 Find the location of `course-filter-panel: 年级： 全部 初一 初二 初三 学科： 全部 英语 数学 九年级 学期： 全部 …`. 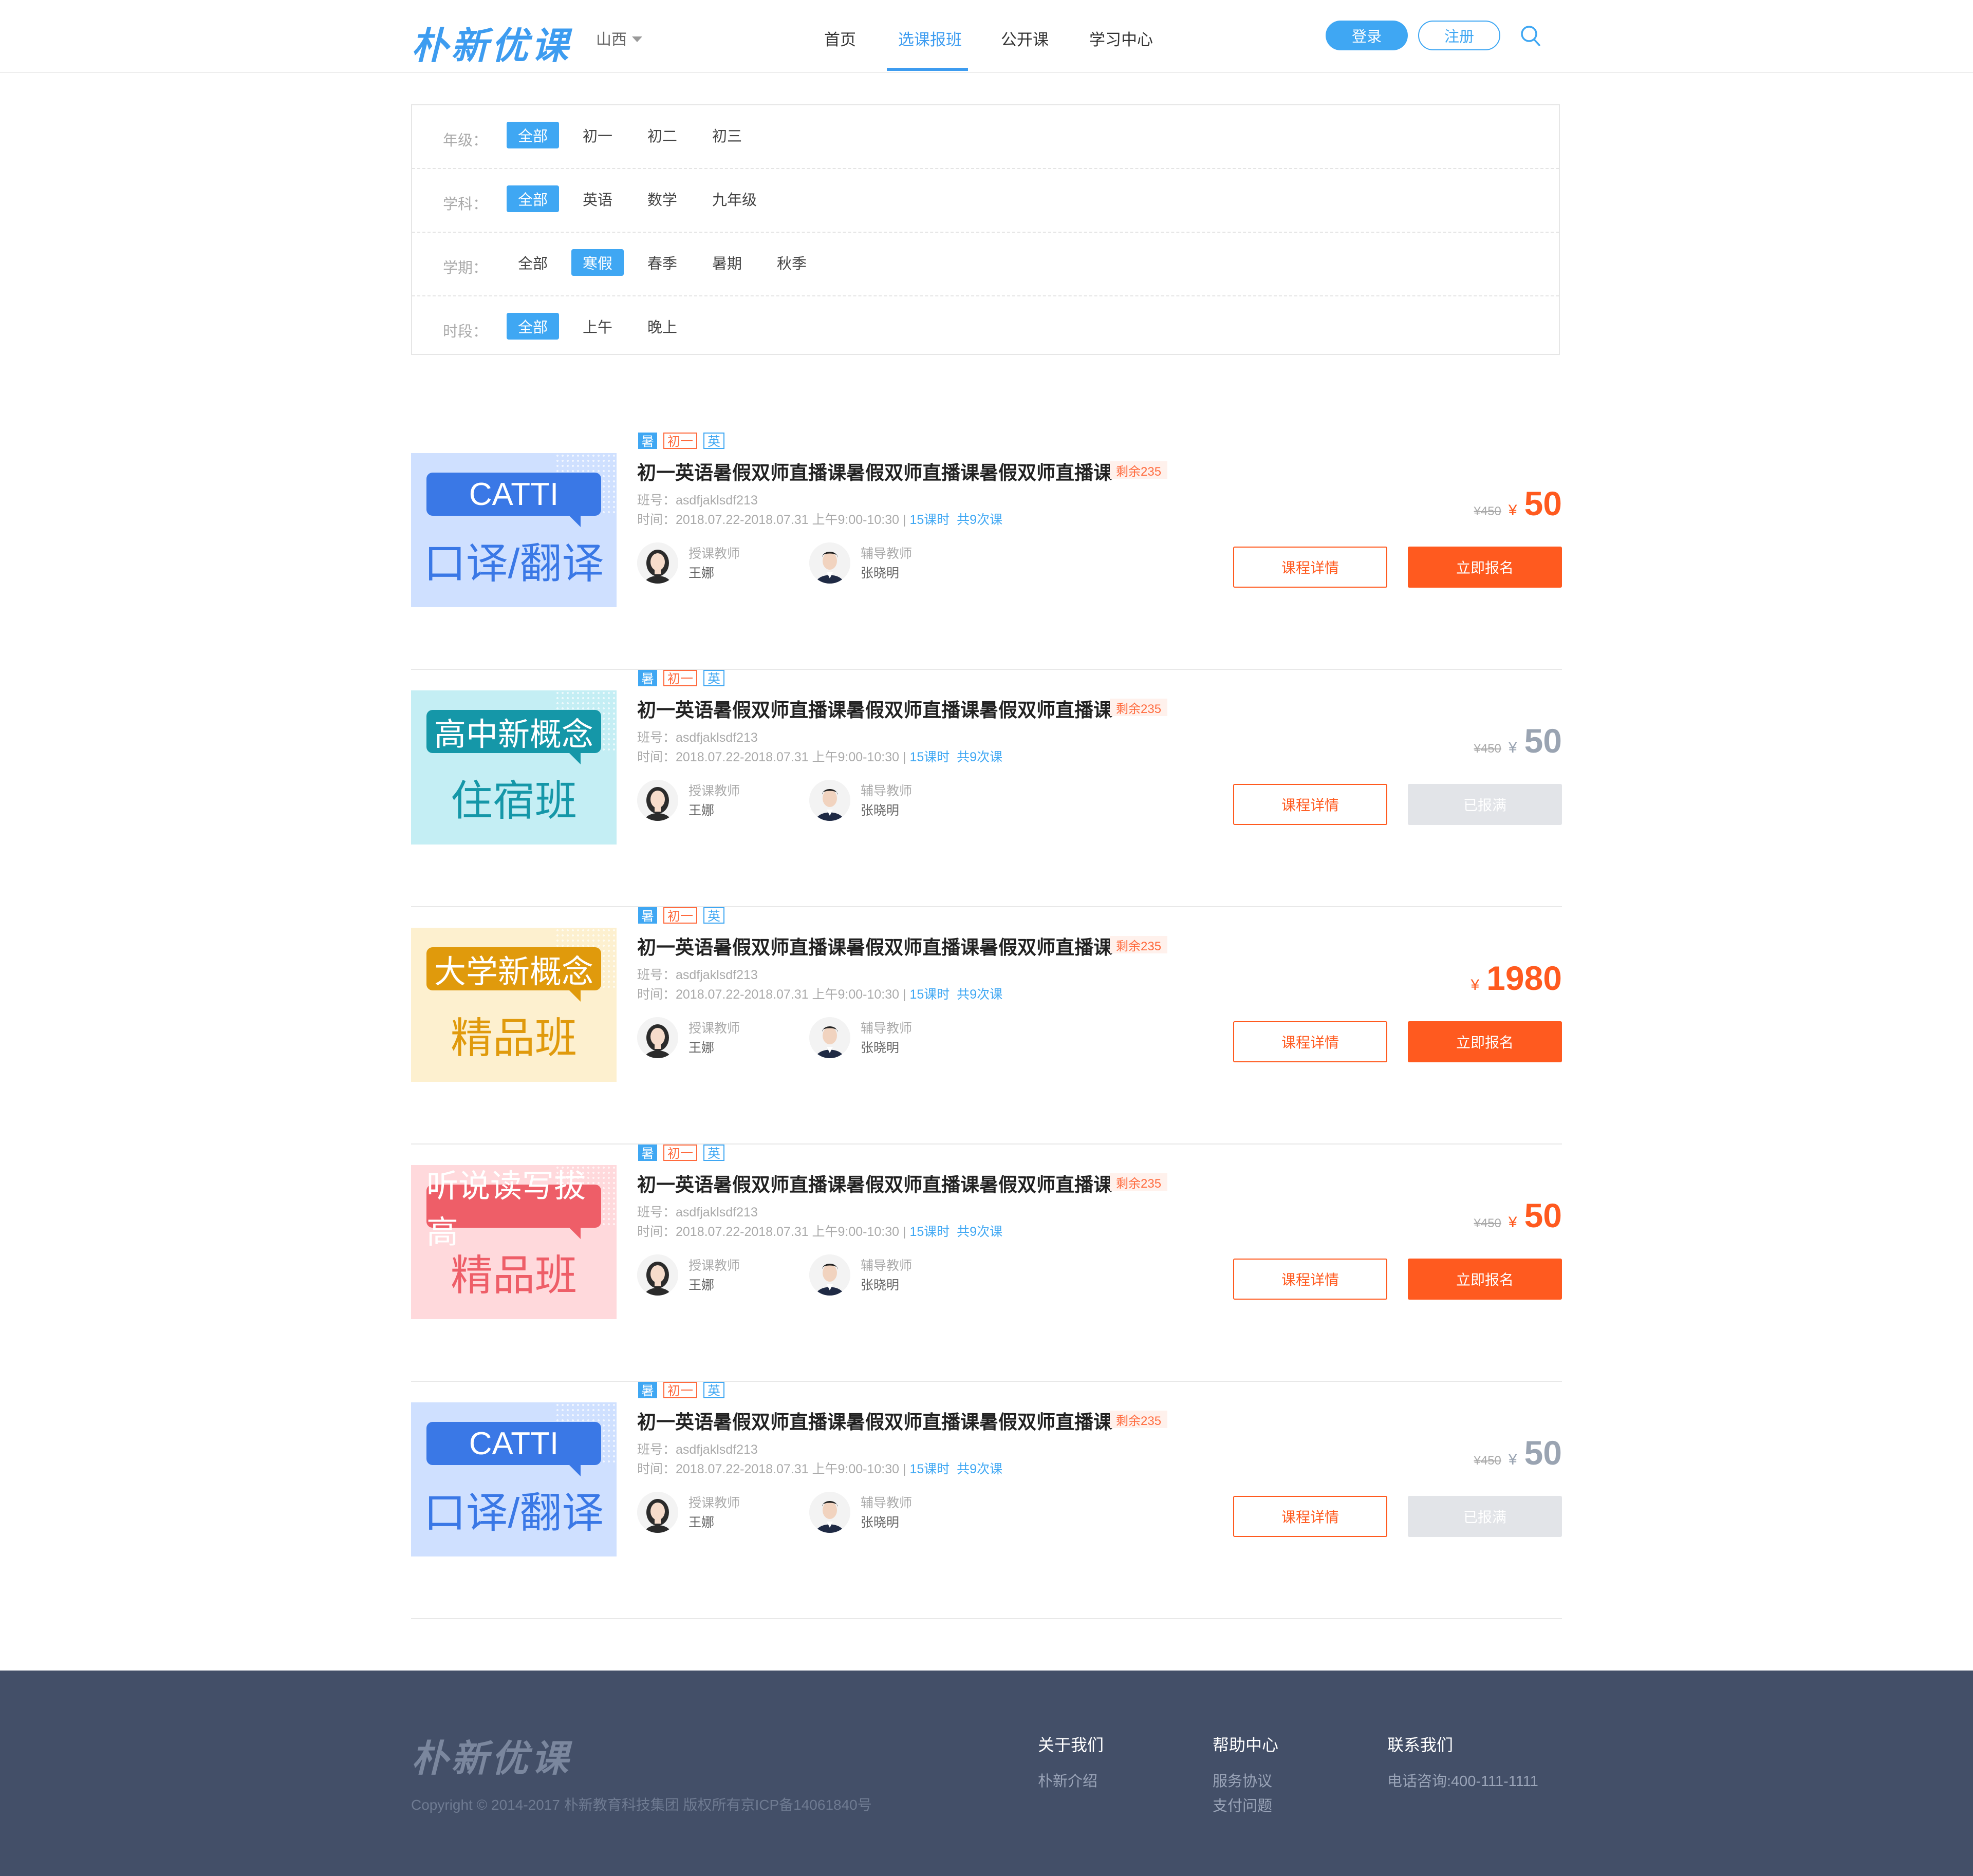

course-filter-panel: 年级： 全部 初一 初二 初三 学科： 全部 英语 数学 九年级 学期： 全部 … is located at coordinates (985, 229).